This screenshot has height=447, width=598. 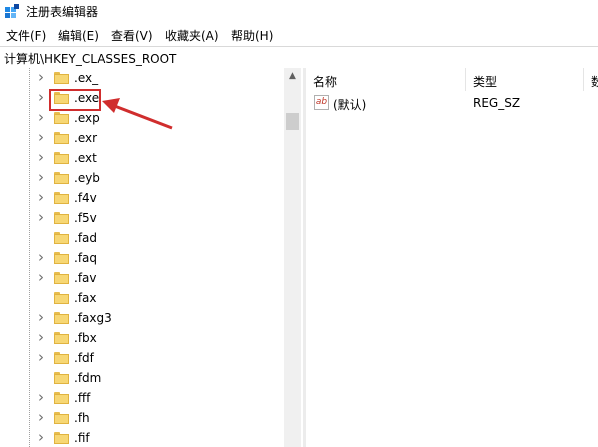 What do you see at coordinates (452, 104) in the screenshot?
I see `list-row-default: ab (默认) REG_SZ` at bounding box center [452, 104].